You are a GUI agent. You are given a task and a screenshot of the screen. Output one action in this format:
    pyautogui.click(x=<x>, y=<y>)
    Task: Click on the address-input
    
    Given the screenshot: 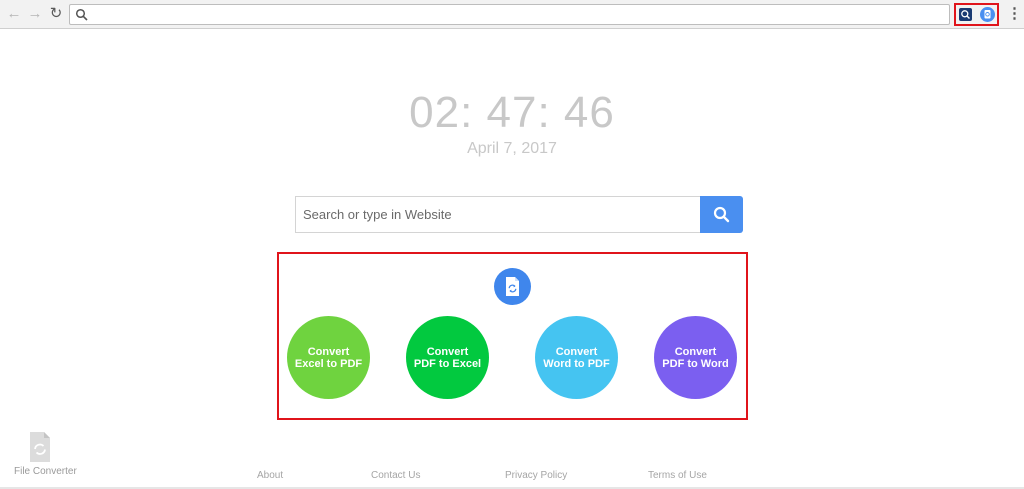 What is the action you would take?
    pyautogui.click(x=514, y=15)
    